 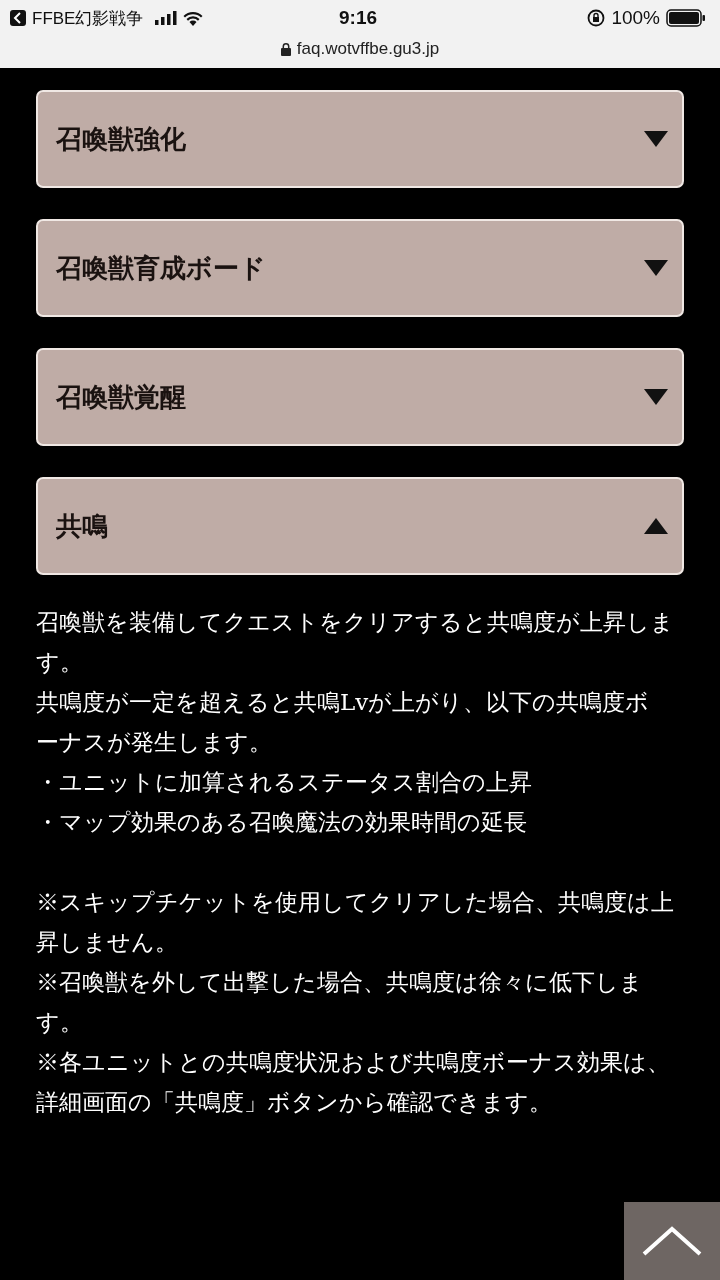 What do you see at coordinates (193, 18) in the screenshot?
I see `wifi-icon` at bounding box center [193, 18].